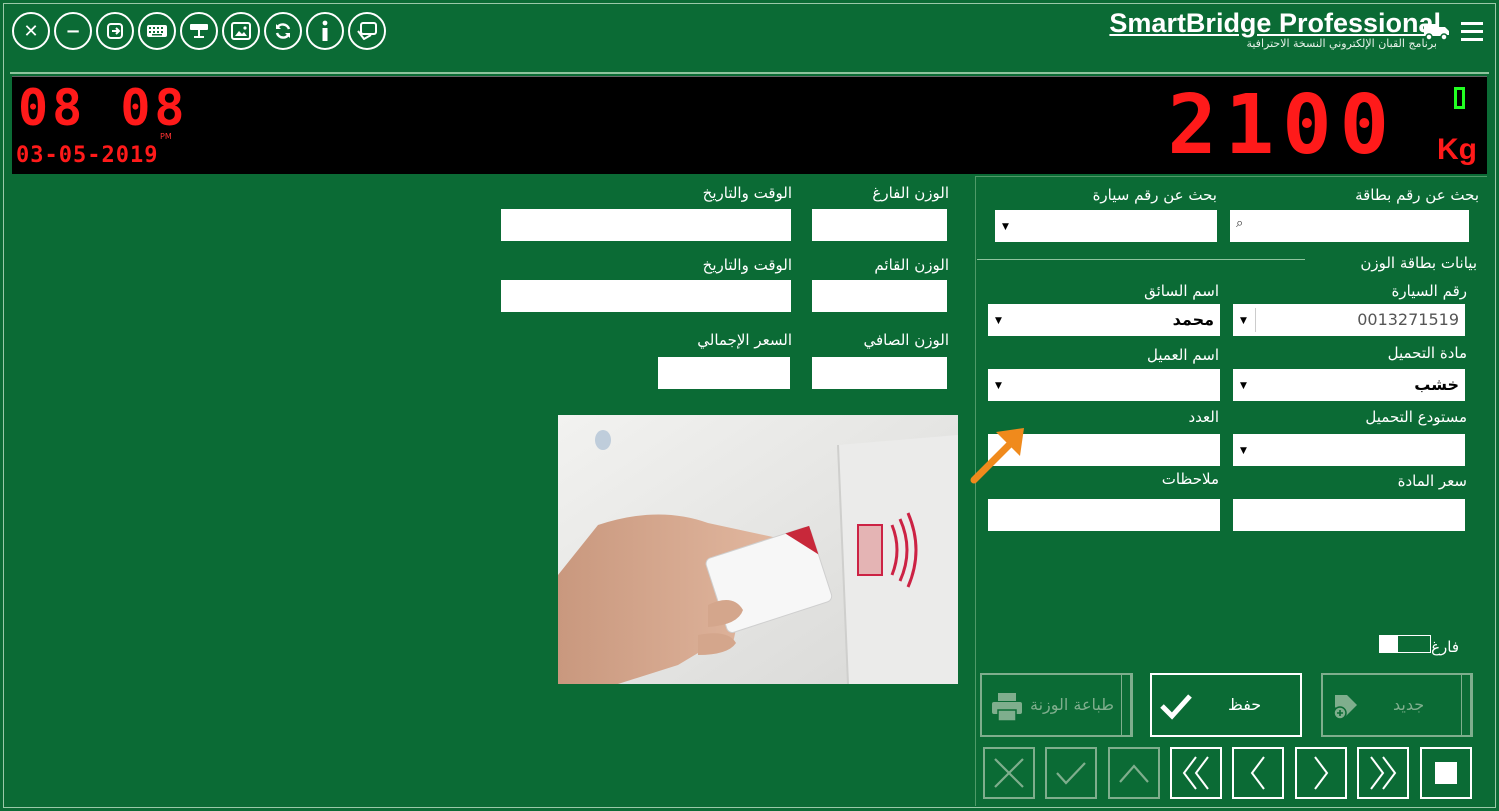 This screenshot has height=811, width=1499. What do you see at coordinates (166, 136) in the screenshot?
I see `clock-ampm: PM` at bounding box center [166, 136].